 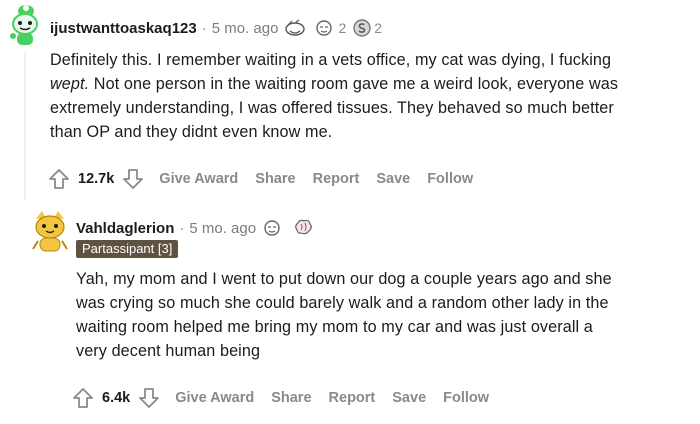 I want to click on user-flair: Partassipant [3], so click(x=127, y=249).